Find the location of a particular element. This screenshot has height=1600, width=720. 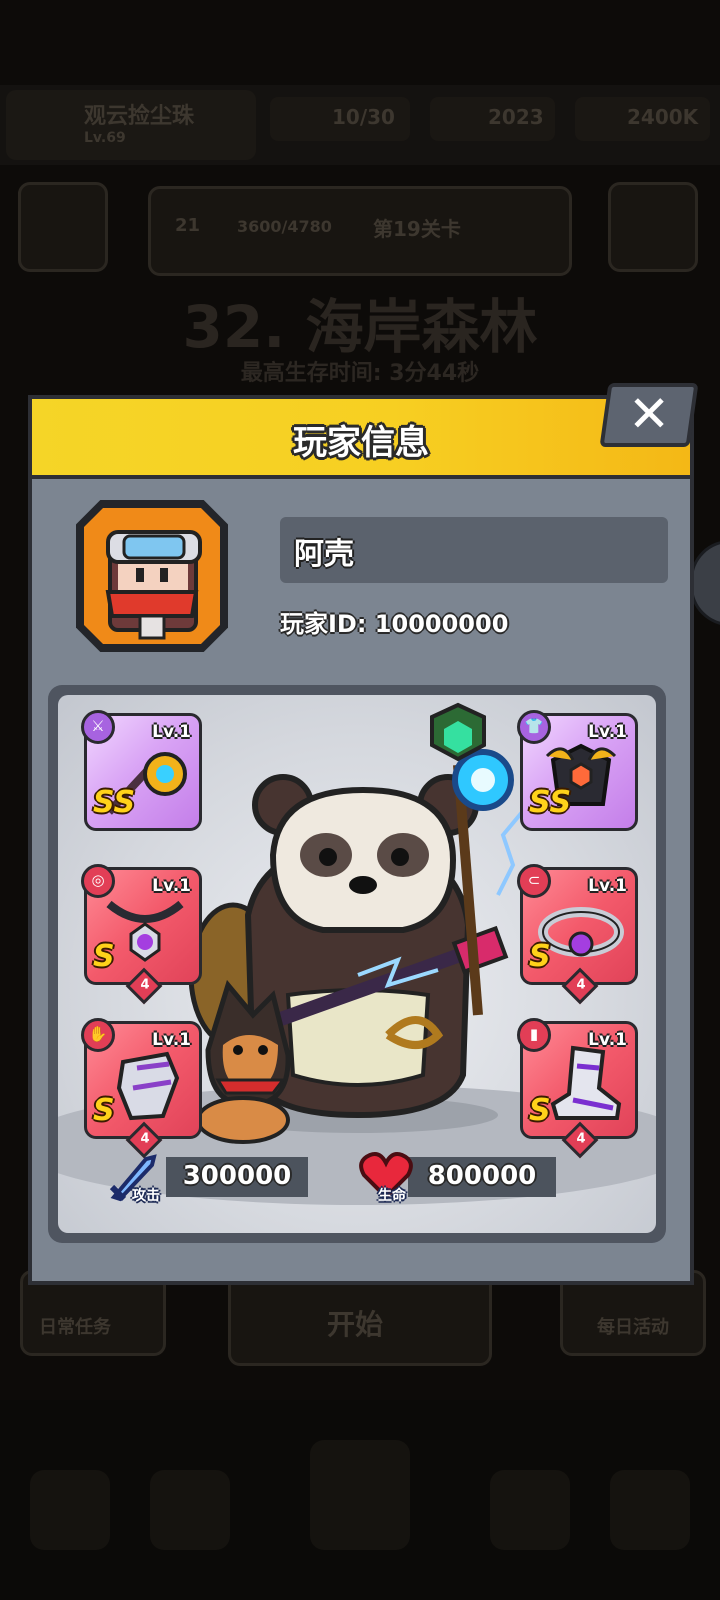

close-icon: ✕ is located at coordinates (649, 414).